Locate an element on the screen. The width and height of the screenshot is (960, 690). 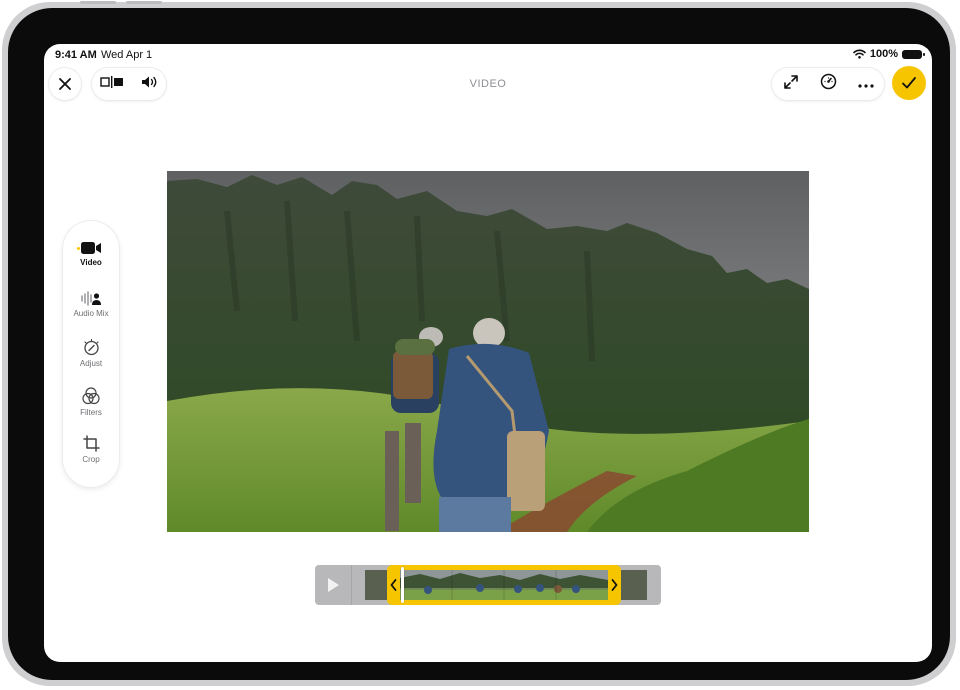
tool-adjust: Adjust is located at coordinates (91, 353).